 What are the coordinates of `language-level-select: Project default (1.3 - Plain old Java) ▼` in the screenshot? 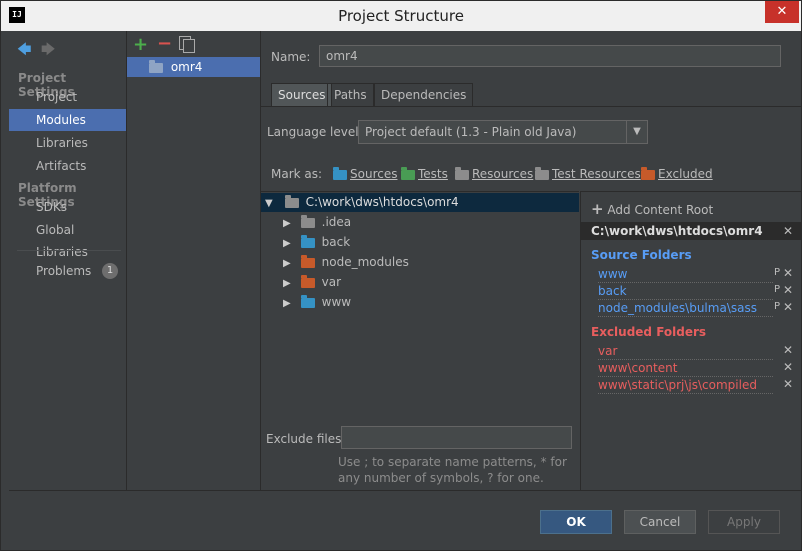 It's located at (503, 132).